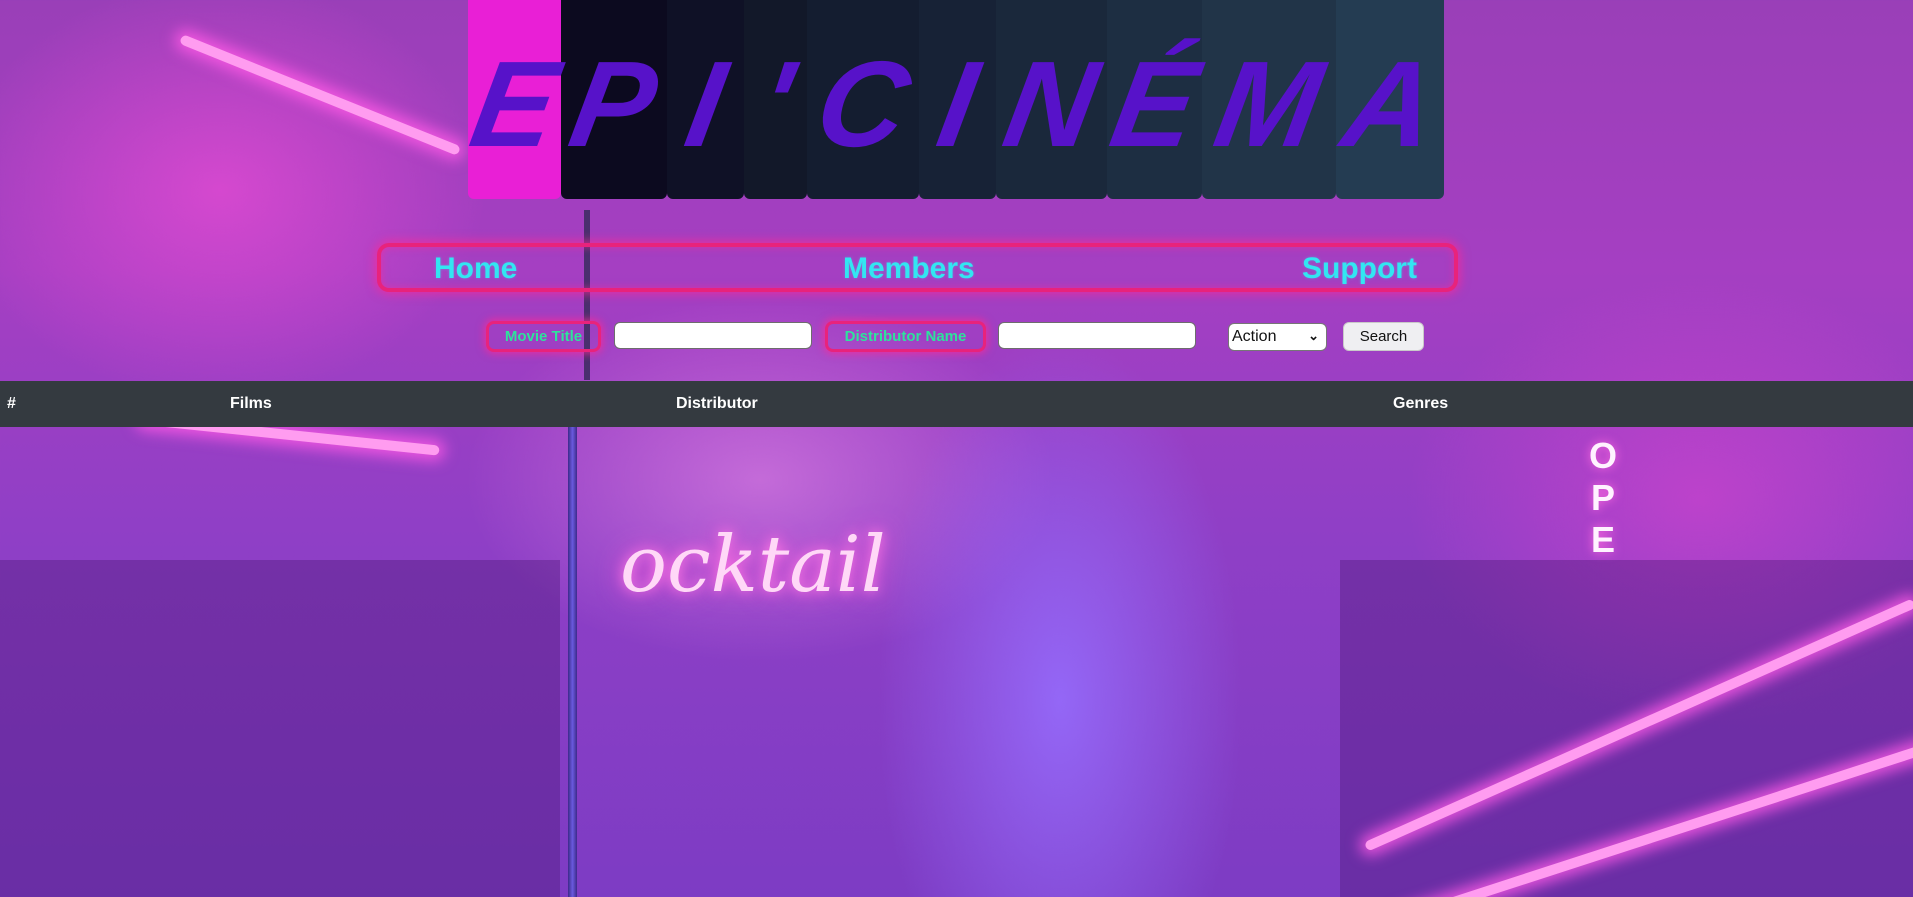 This screenshot has width=1913, height=897. I want to click on cocktail-neon-sign: ocktail, so click(753, 565).